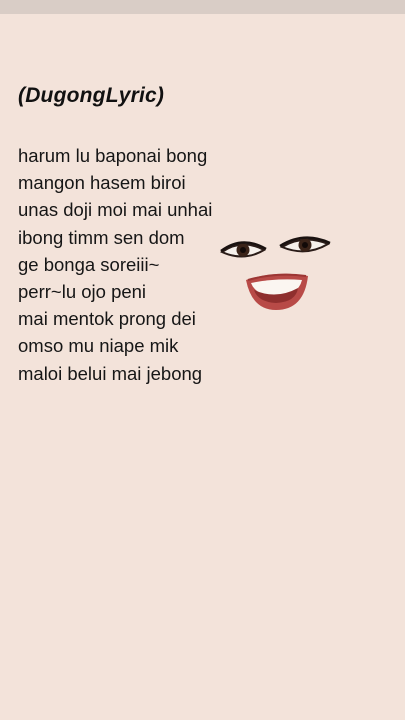 The height and width of the screenshot is (720, 405). I want to click on smiling-mouth, so click(277, 291).